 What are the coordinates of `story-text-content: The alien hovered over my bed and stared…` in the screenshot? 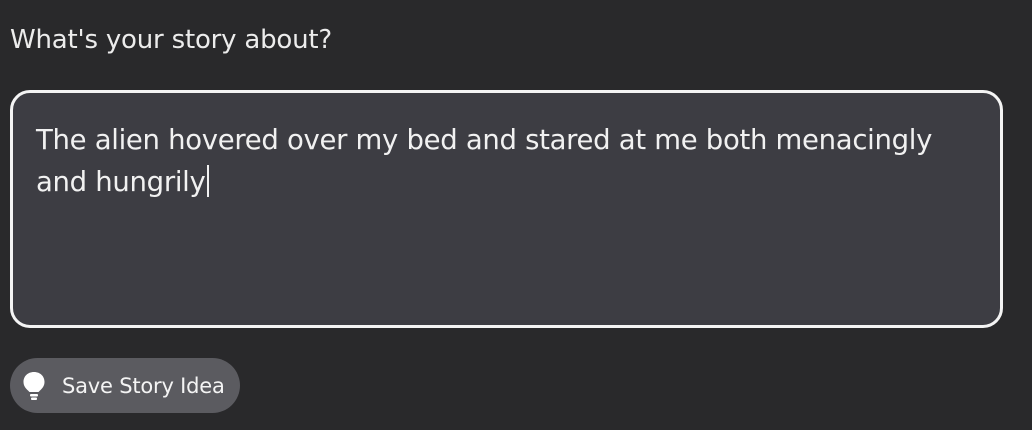 It's located at (484, 161).